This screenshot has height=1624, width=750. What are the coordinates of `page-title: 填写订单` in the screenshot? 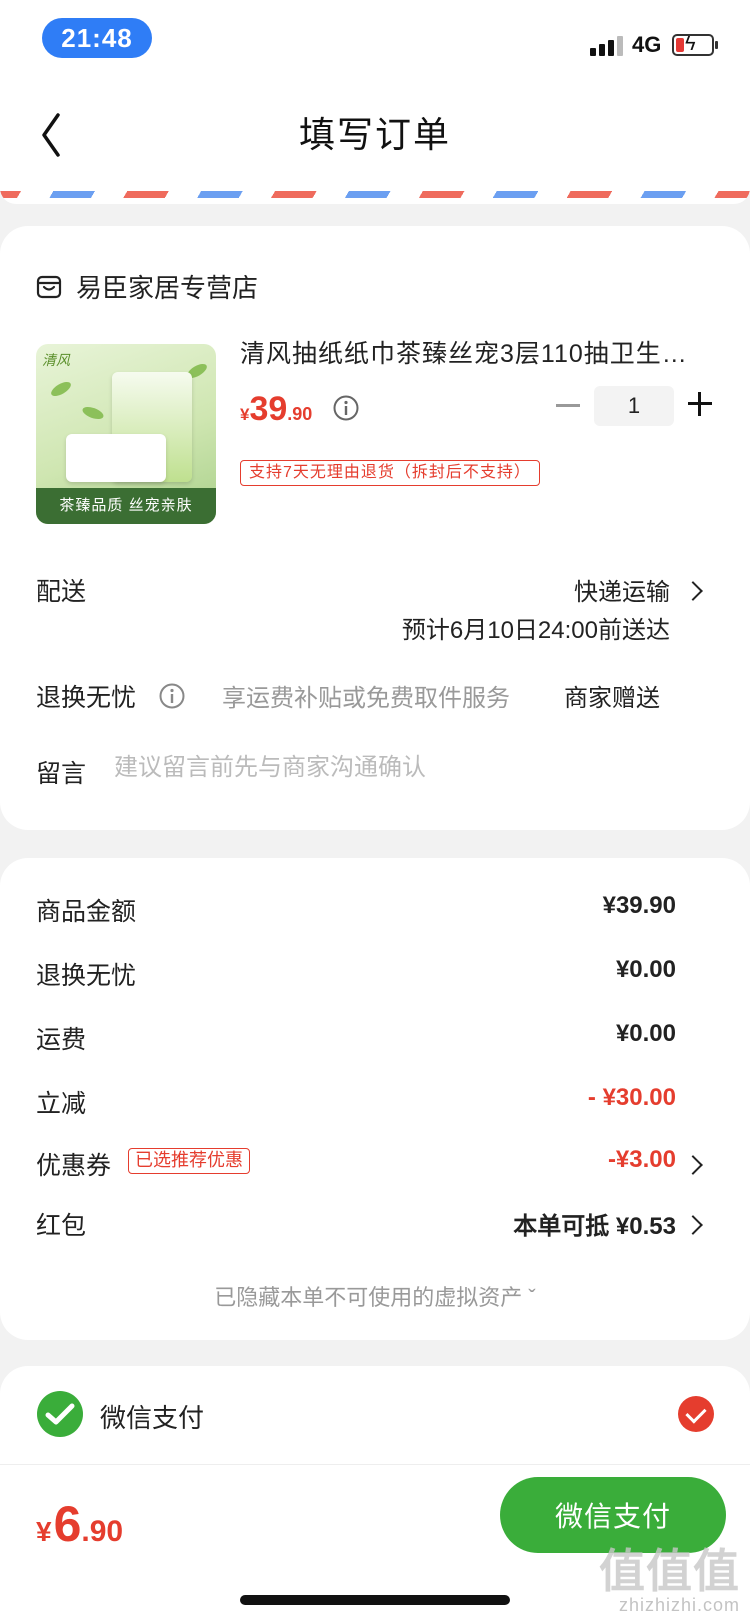 It's located at (374, 134).